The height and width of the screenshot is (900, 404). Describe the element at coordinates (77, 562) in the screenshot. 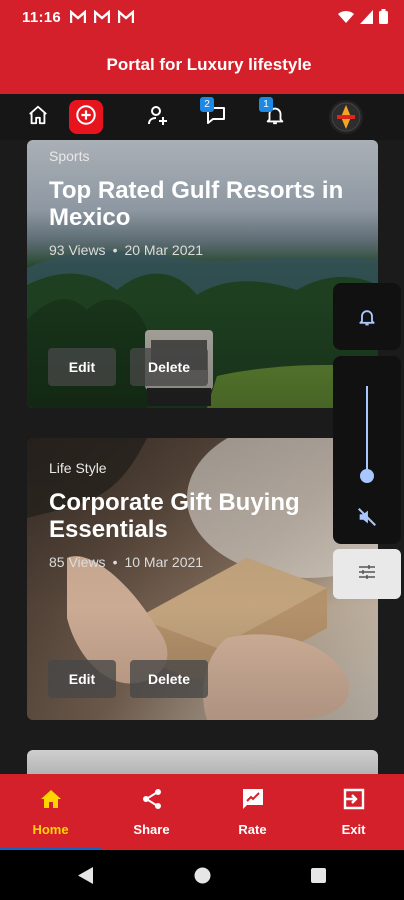

I see `post-views: 85 Views` at that location.